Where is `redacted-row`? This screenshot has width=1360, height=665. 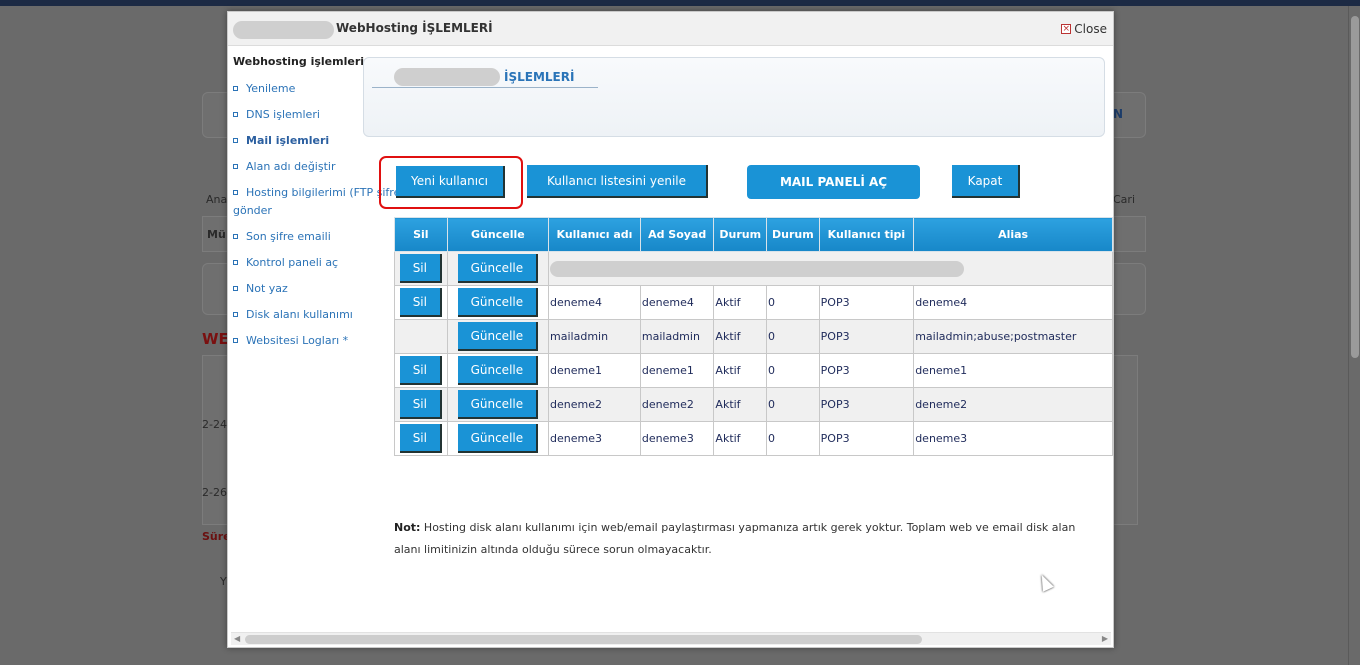
redacted-row is located at coordinates (830, 268).